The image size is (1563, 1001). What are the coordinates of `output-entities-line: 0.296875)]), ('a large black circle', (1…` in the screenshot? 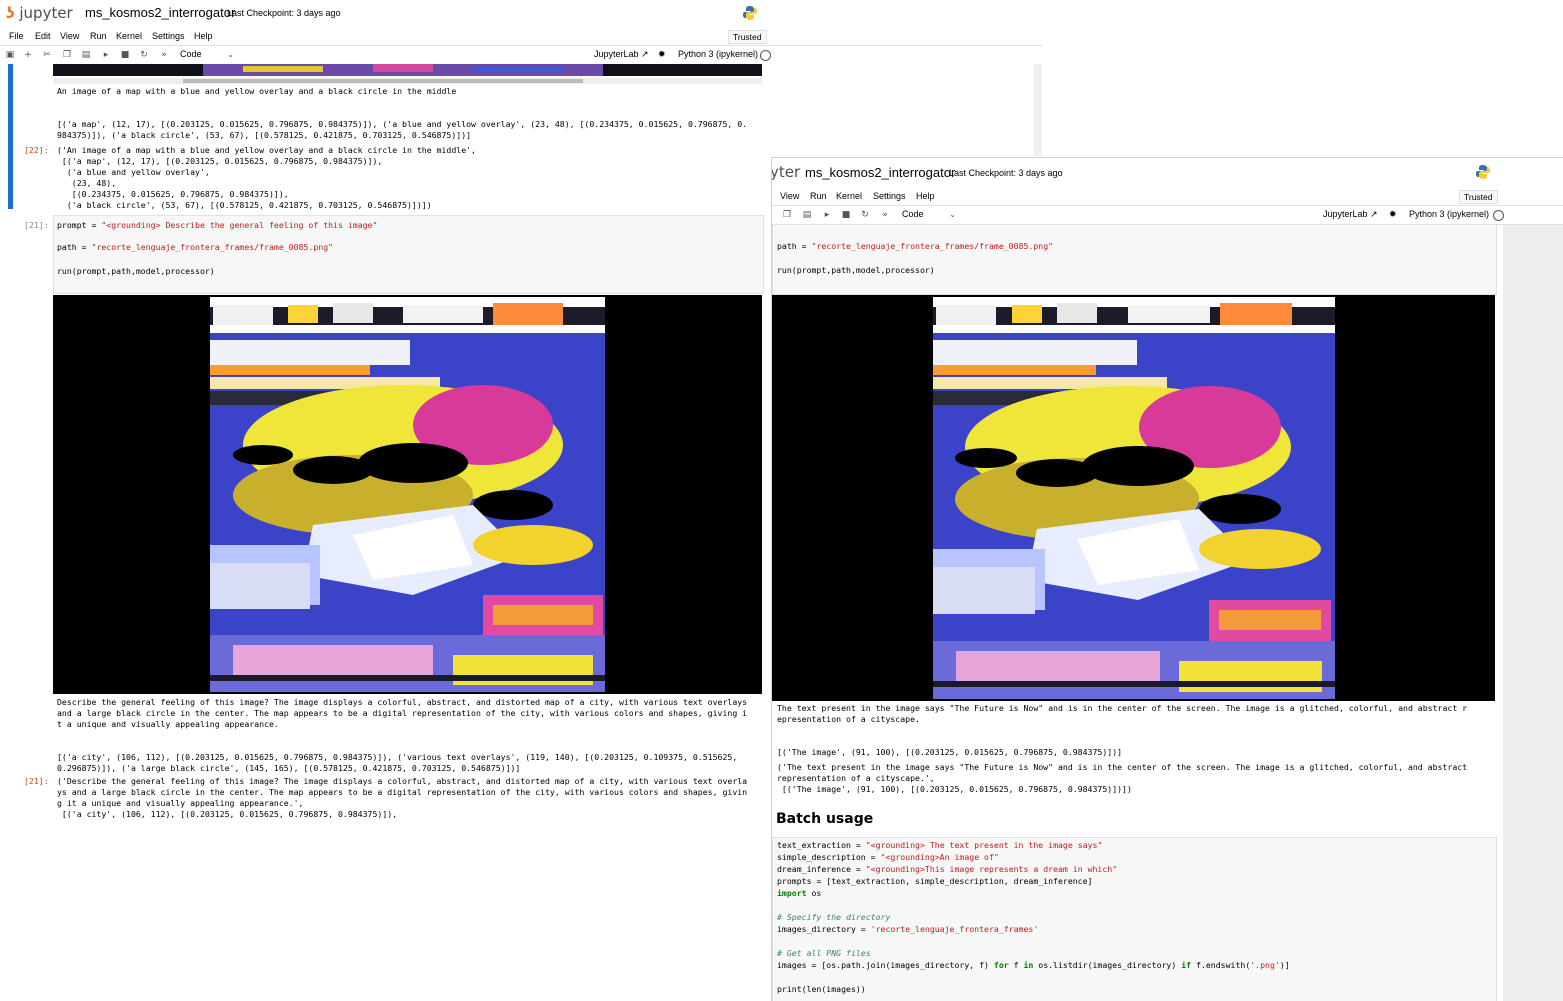 It's located at (289, 768).